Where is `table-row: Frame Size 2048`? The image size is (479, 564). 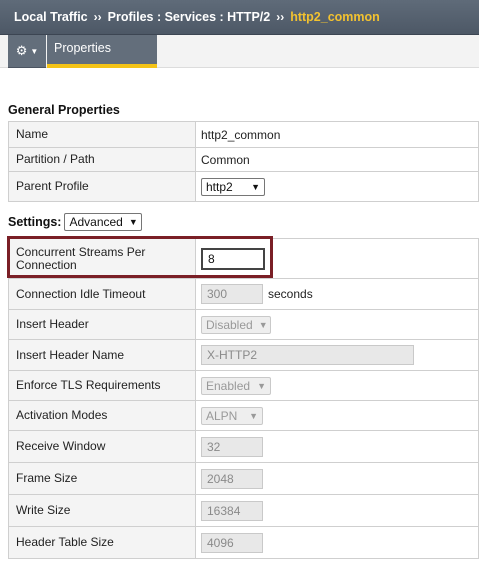 table-row: Frame Size 2048 is located at coordinates (243, 478).